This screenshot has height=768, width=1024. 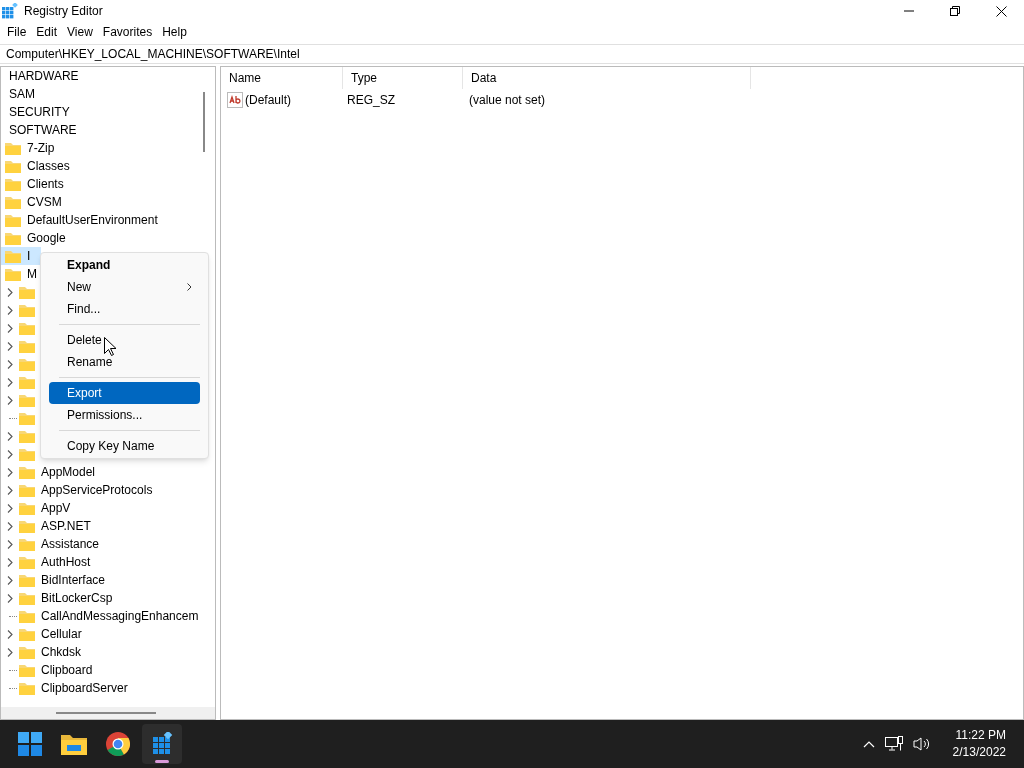 What do you see at coordinates (41, 148) in the screenshot?
I see `key-label: 7-Zip` at bounding box center [41, 148].